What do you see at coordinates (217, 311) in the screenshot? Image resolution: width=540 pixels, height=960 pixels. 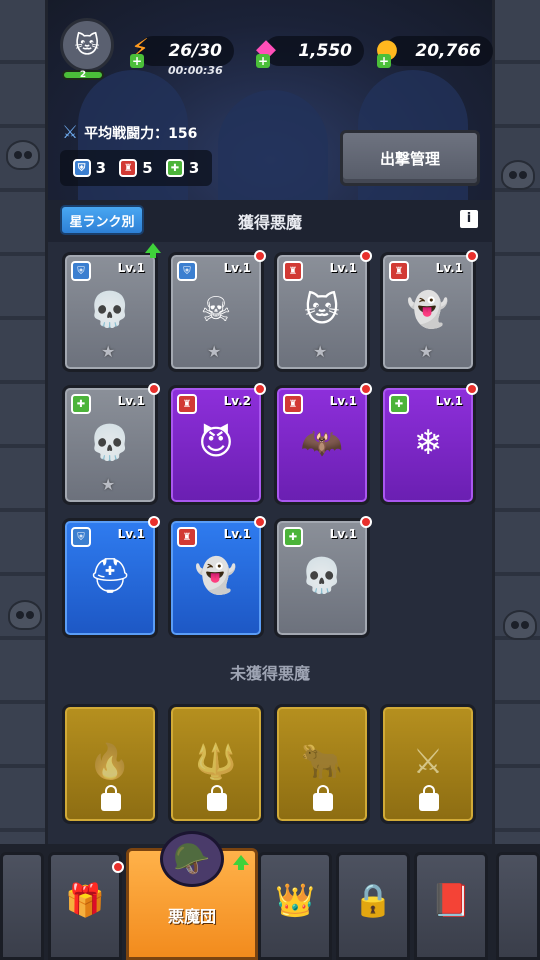 I see `demon-card: ⛨ Lv.1 ☠ ★` at bounding box center [217, 311].